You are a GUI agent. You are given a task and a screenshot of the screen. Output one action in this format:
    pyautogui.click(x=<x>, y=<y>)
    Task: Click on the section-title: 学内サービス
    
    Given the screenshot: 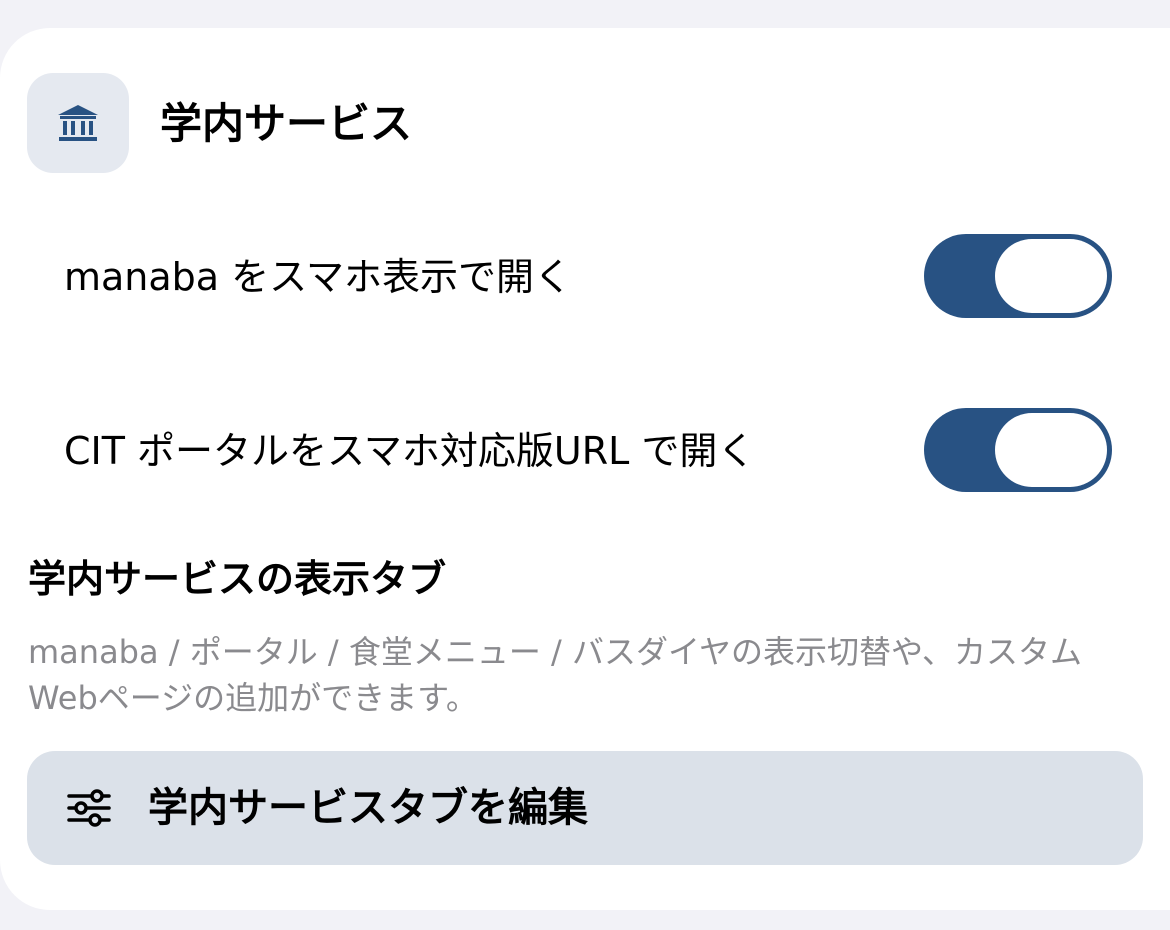 What is the action you would take?
    pyautogui.click(x=286, y=123)
    